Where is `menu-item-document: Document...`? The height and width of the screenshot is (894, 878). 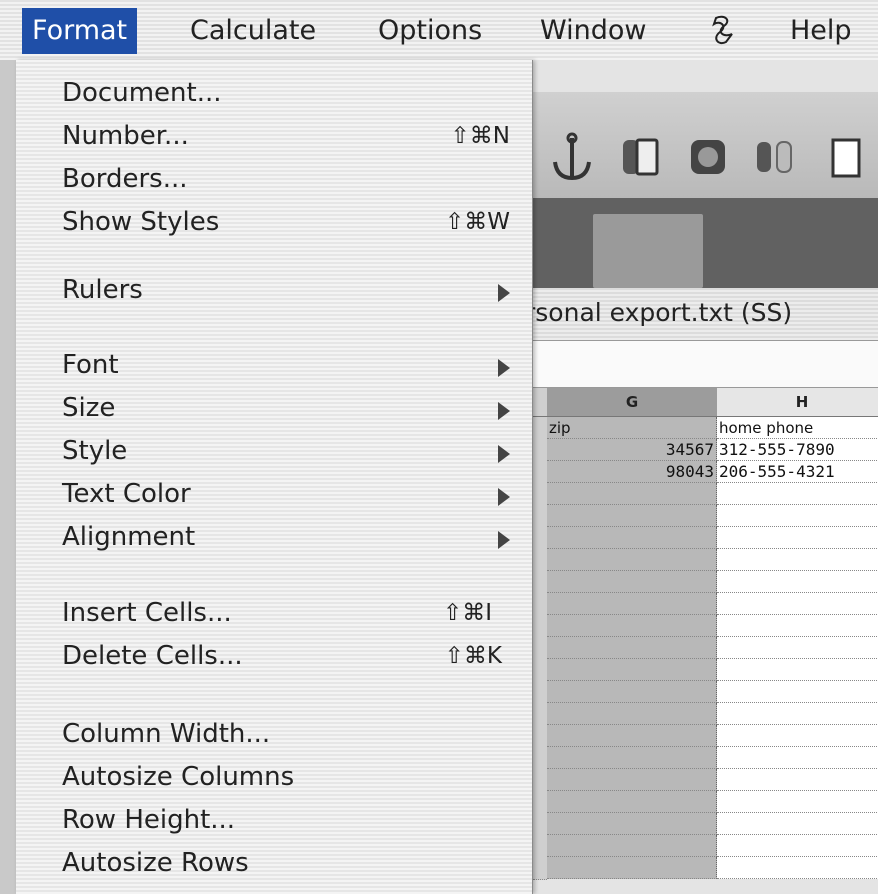
menu-item-document: Document... is located at coordinates (274, 95).